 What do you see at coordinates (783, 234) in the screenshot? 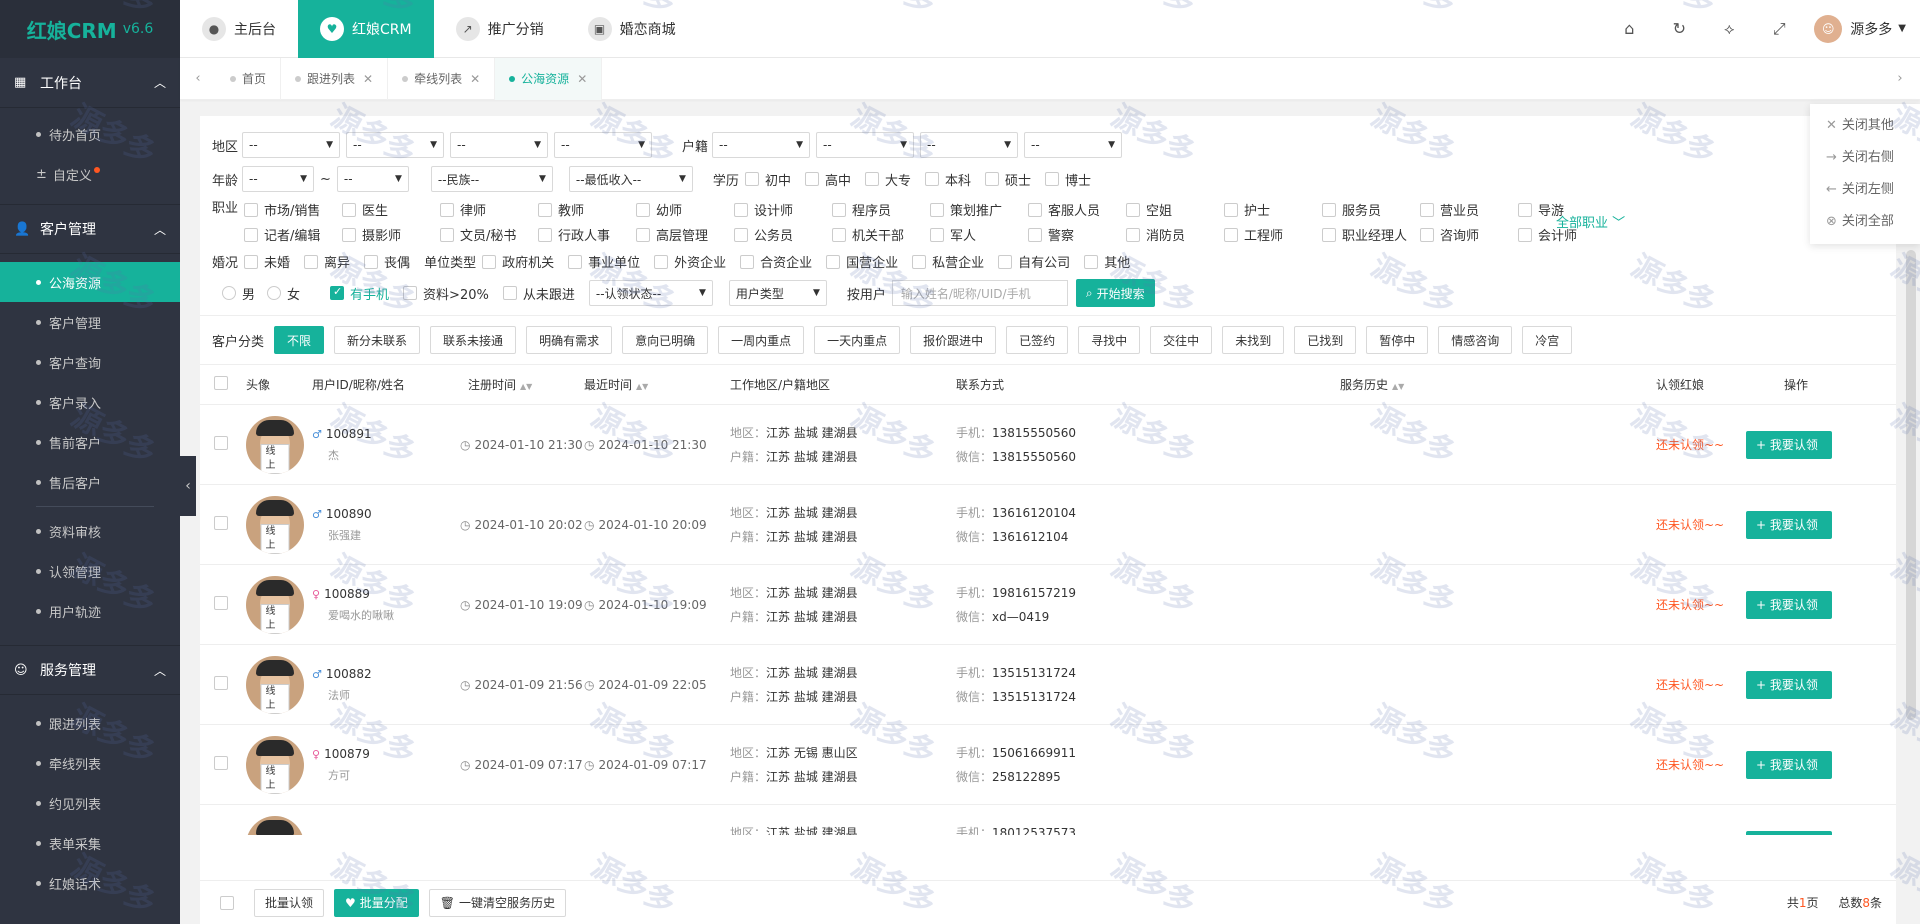
I see `job-checkbox: 公务员` at bounding box center [783, 234].